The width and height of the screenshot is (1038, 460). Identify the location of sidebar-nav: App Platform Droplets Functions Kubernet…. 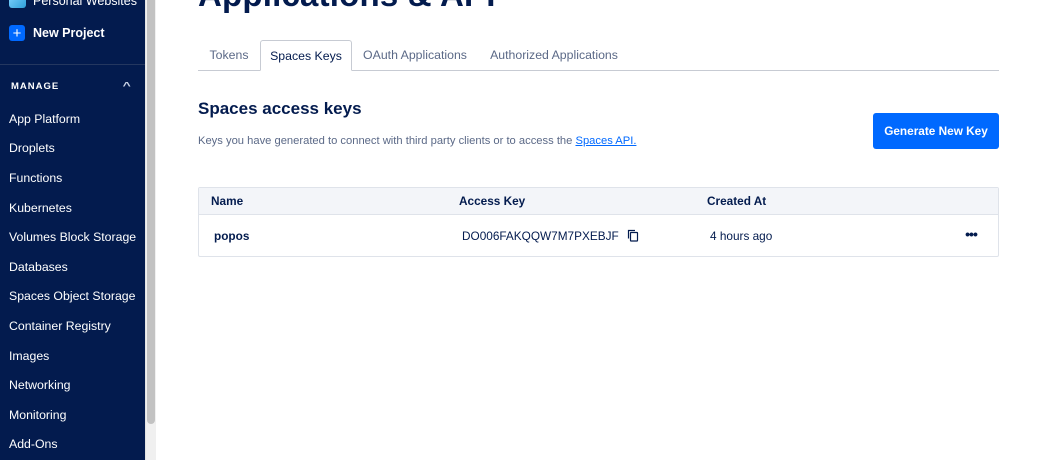
(72, 281).